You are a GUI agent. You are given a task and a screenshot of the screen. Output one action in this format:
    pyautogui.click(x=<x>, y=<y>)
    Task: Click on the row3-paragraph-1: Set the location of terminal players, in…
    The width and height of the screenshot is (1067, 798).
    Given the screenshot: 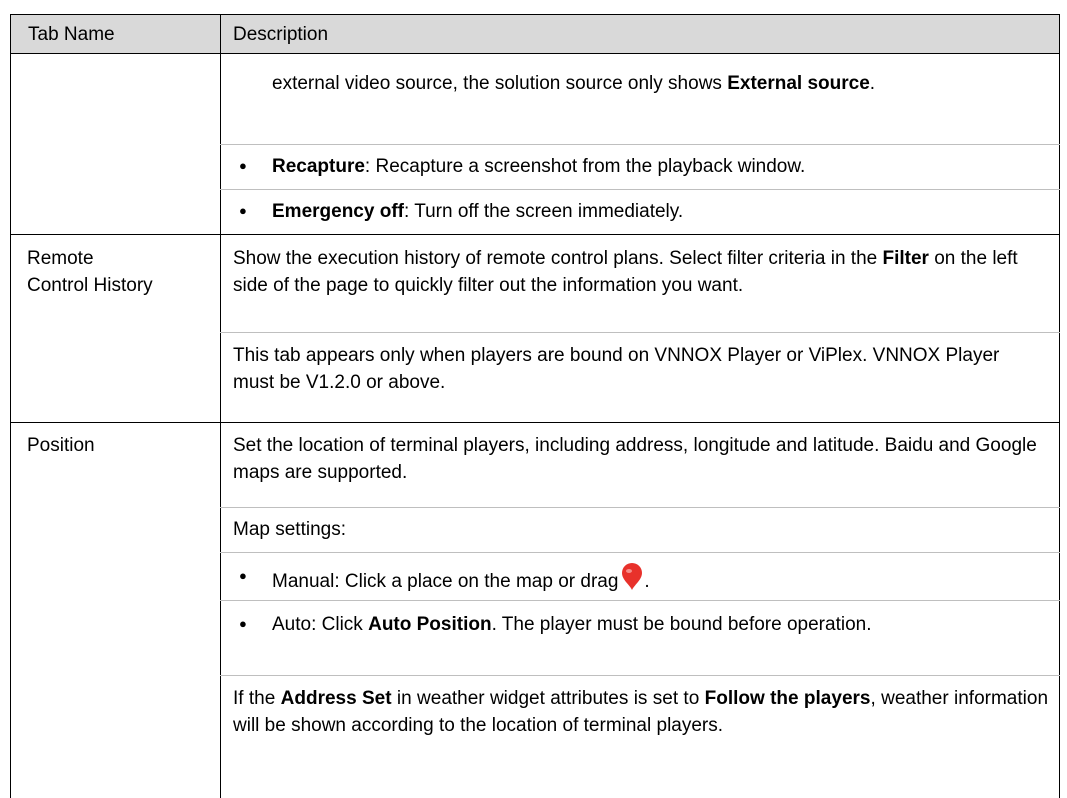 What is the action you would take?
    pyautogui.click(x=635, y=459)
    